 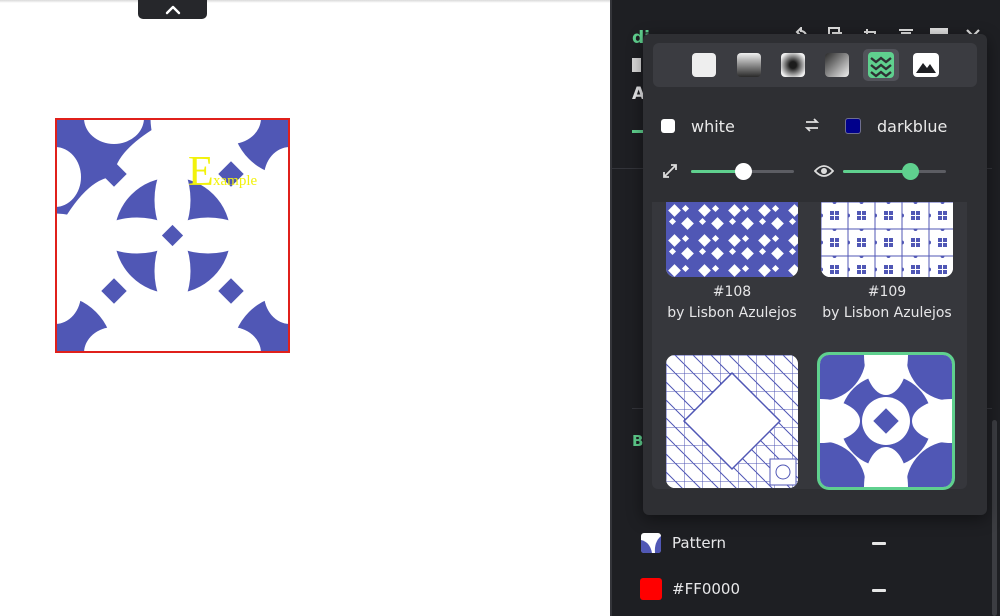 I want to click on sample-text-small: xample, so click(x=235, y=181).